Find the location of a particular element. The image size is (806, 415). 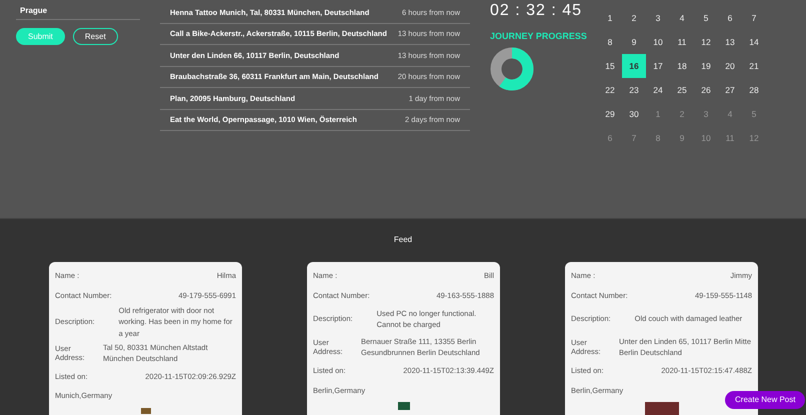

calendar-day: 26 is located at coordinates (706, 90).